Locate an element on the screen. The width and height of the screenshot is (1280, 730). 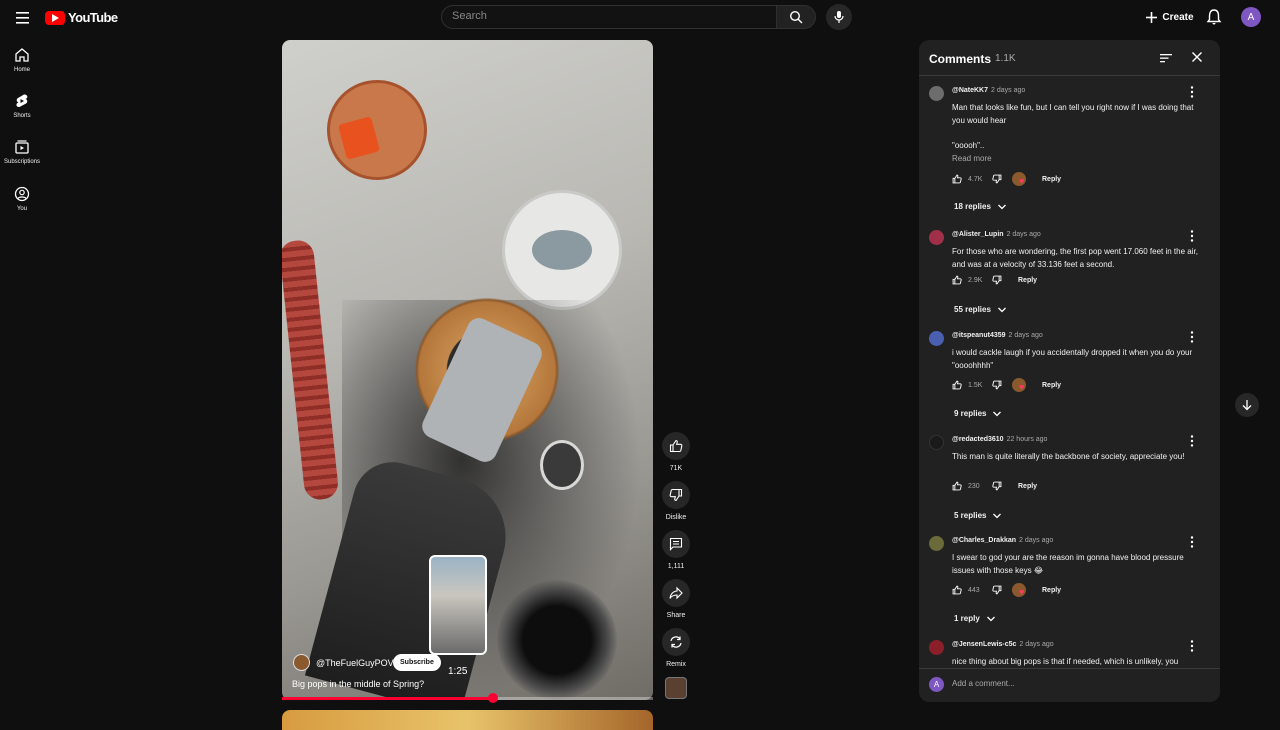
nav-shorts: Shorts is located at coordinates (22, 106).